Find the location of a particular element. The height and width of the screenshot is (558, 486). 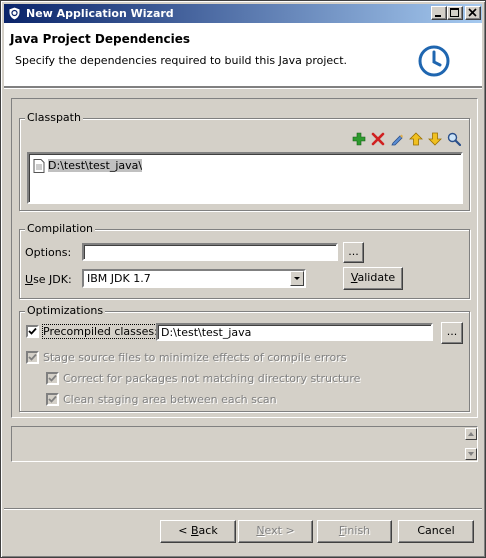

classpath-list: D:\test\test_java\ is located at coordinates (245, 178).